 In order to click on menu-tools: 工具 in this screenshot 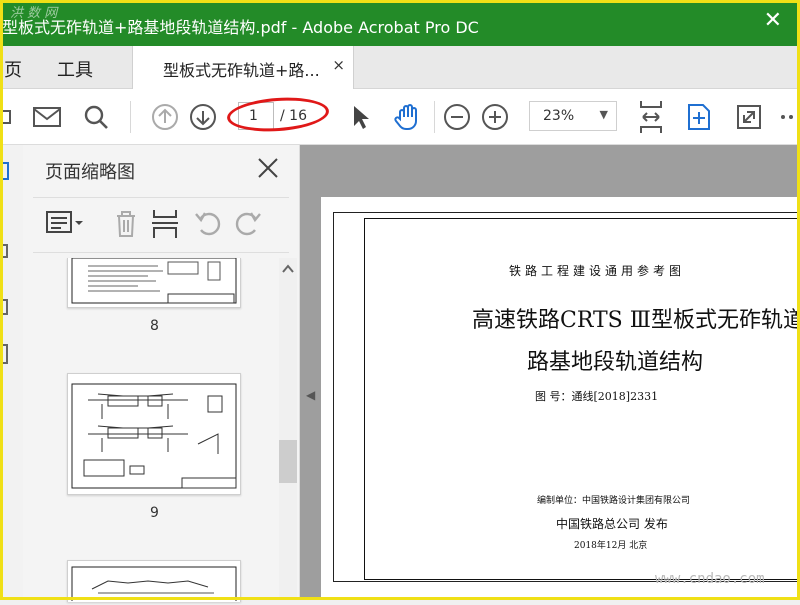, I will do `click(75, 69)`.